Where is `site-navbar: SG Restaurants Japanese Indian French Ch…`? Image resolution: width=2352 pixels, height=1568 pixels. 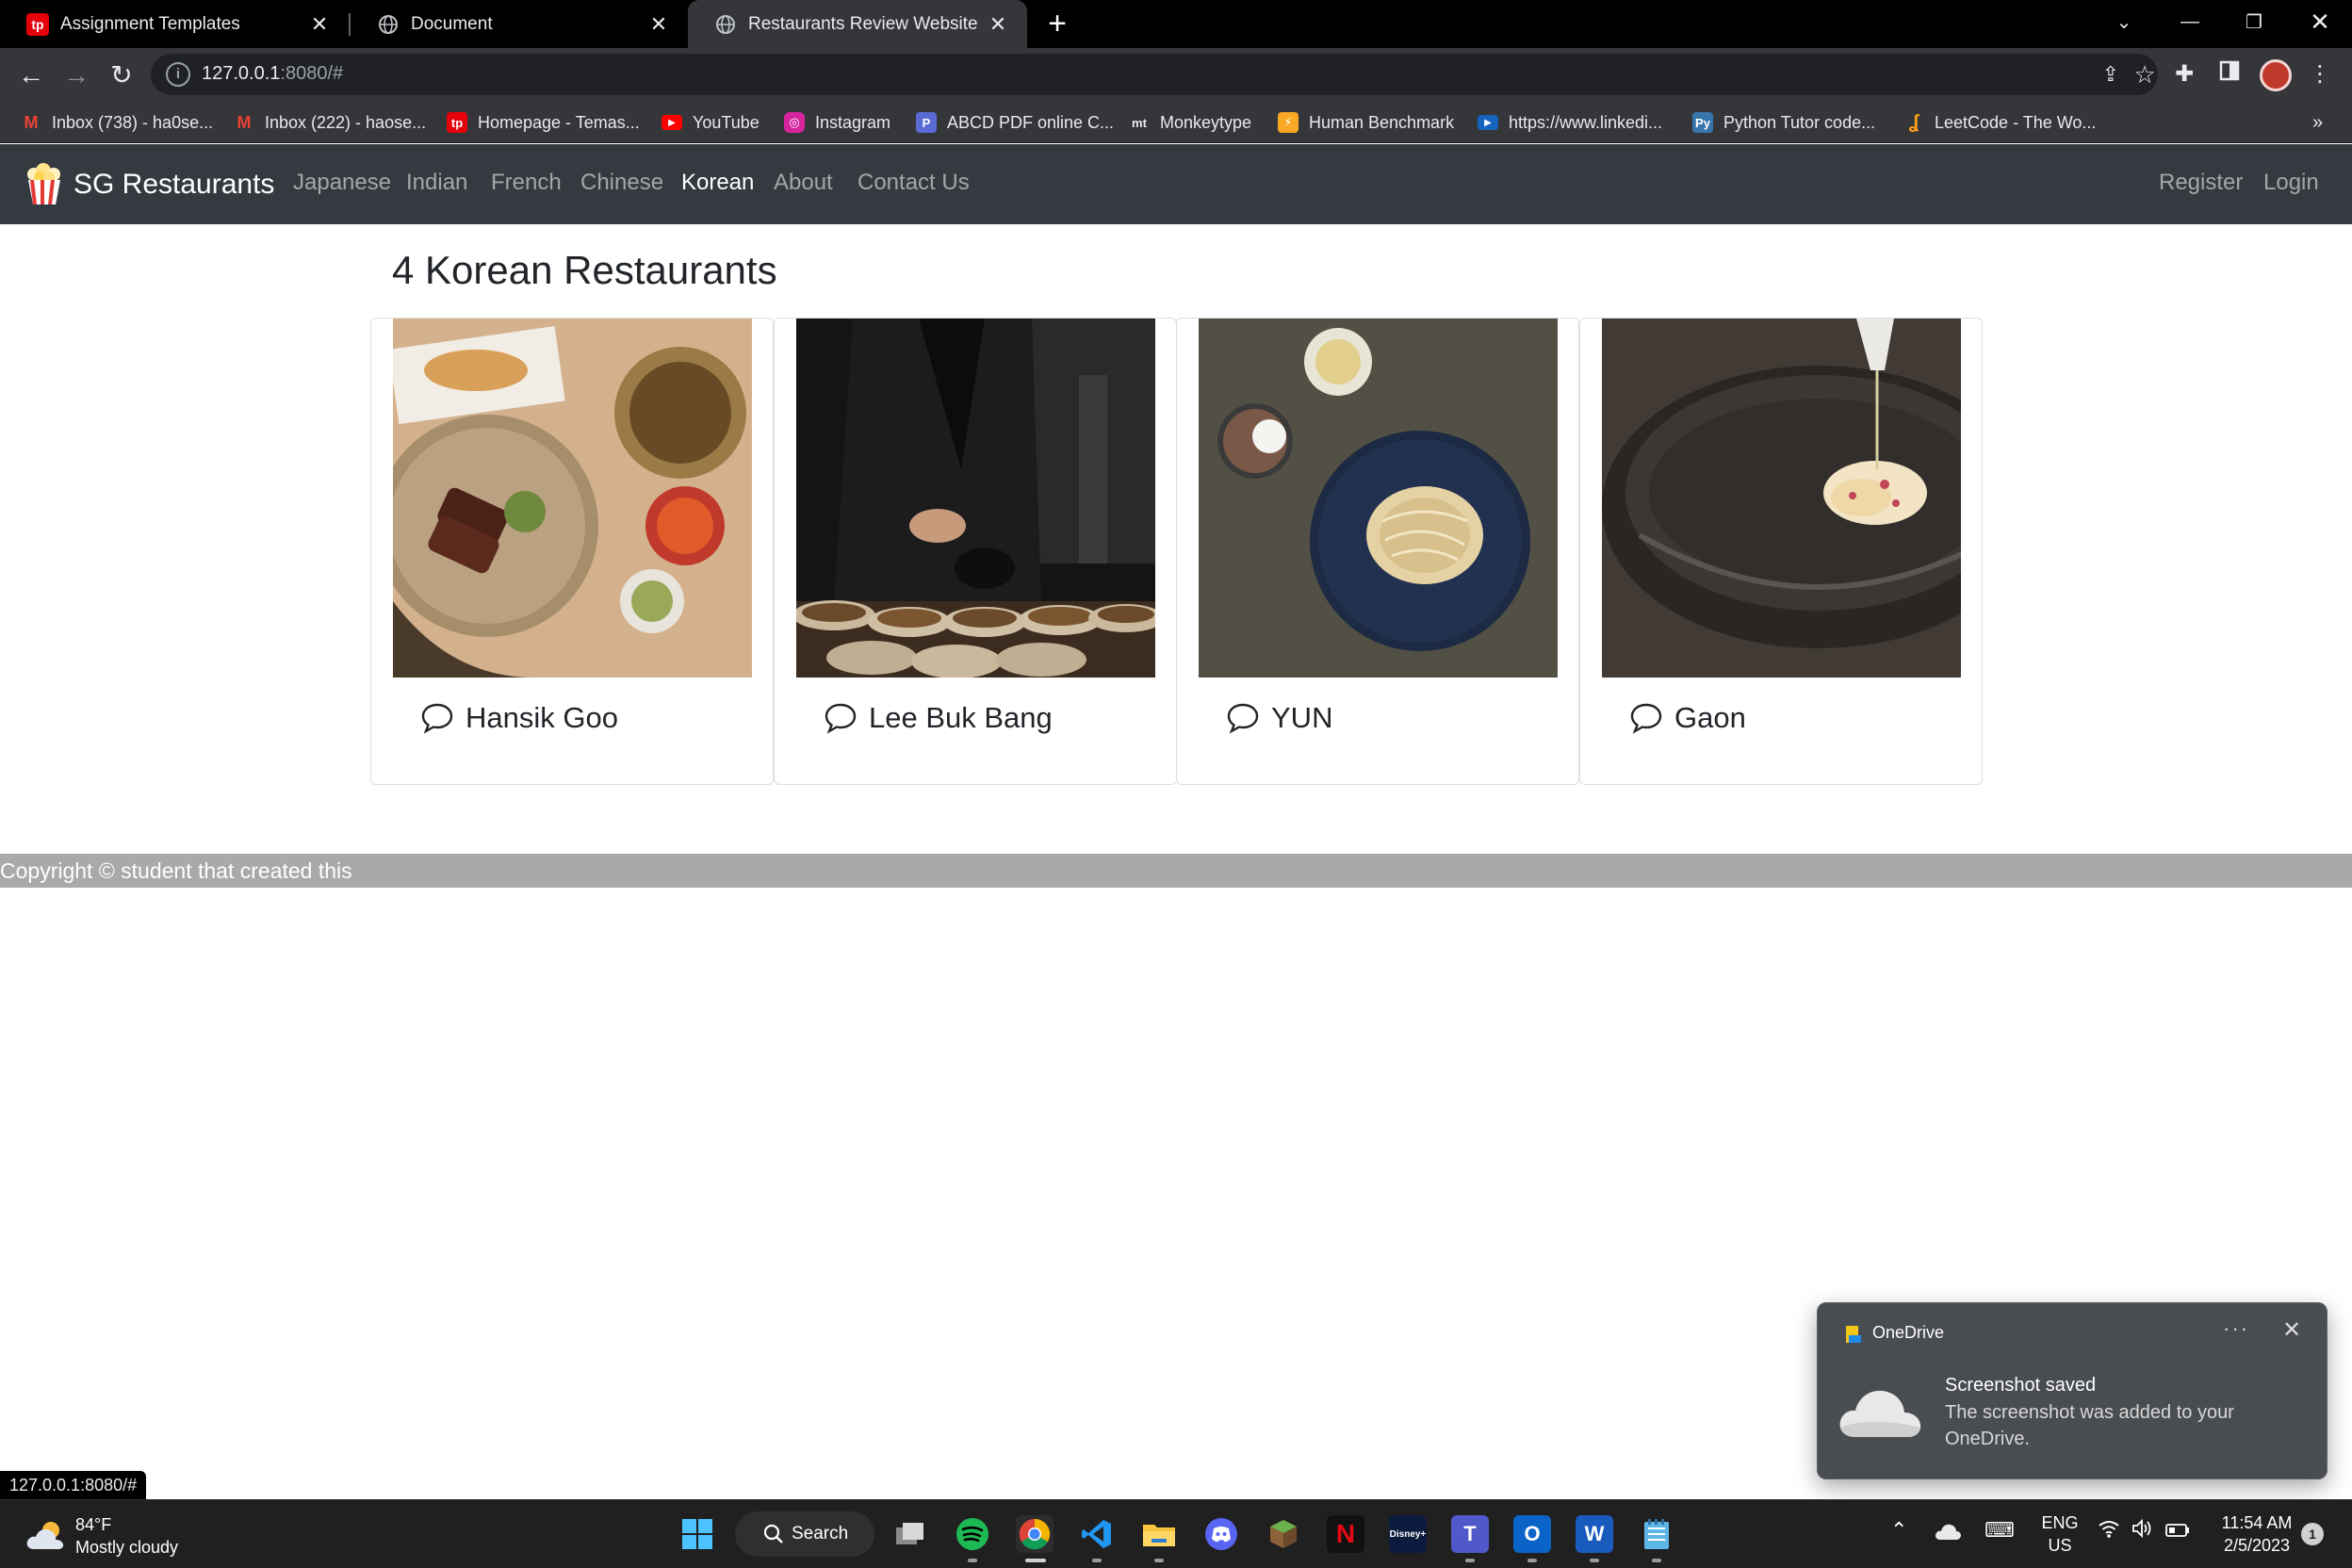 site-navbar: SG Restaurants Japanese Indian French Ch… is located at coordinates (1176, 184).